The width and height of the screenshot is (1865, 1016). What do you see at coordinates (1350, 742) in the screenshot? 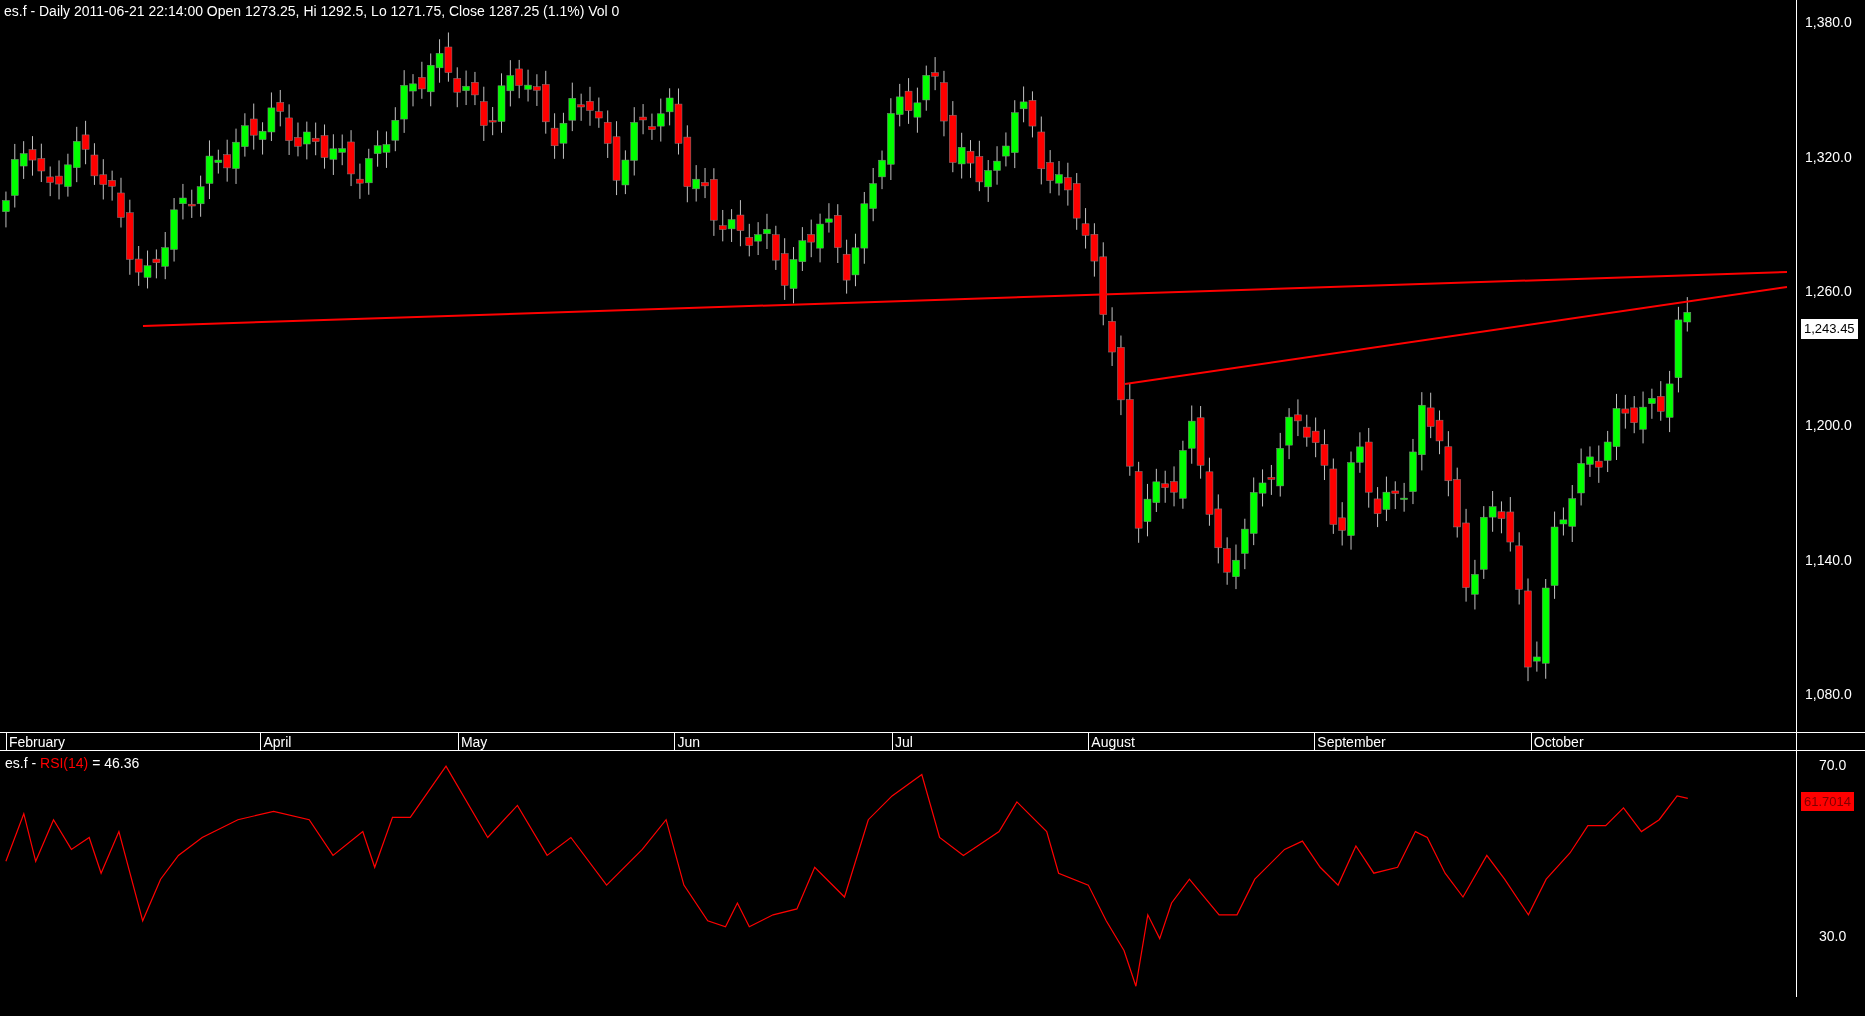
I see `date-axis-label: September` at bounding box center [1350, 742].